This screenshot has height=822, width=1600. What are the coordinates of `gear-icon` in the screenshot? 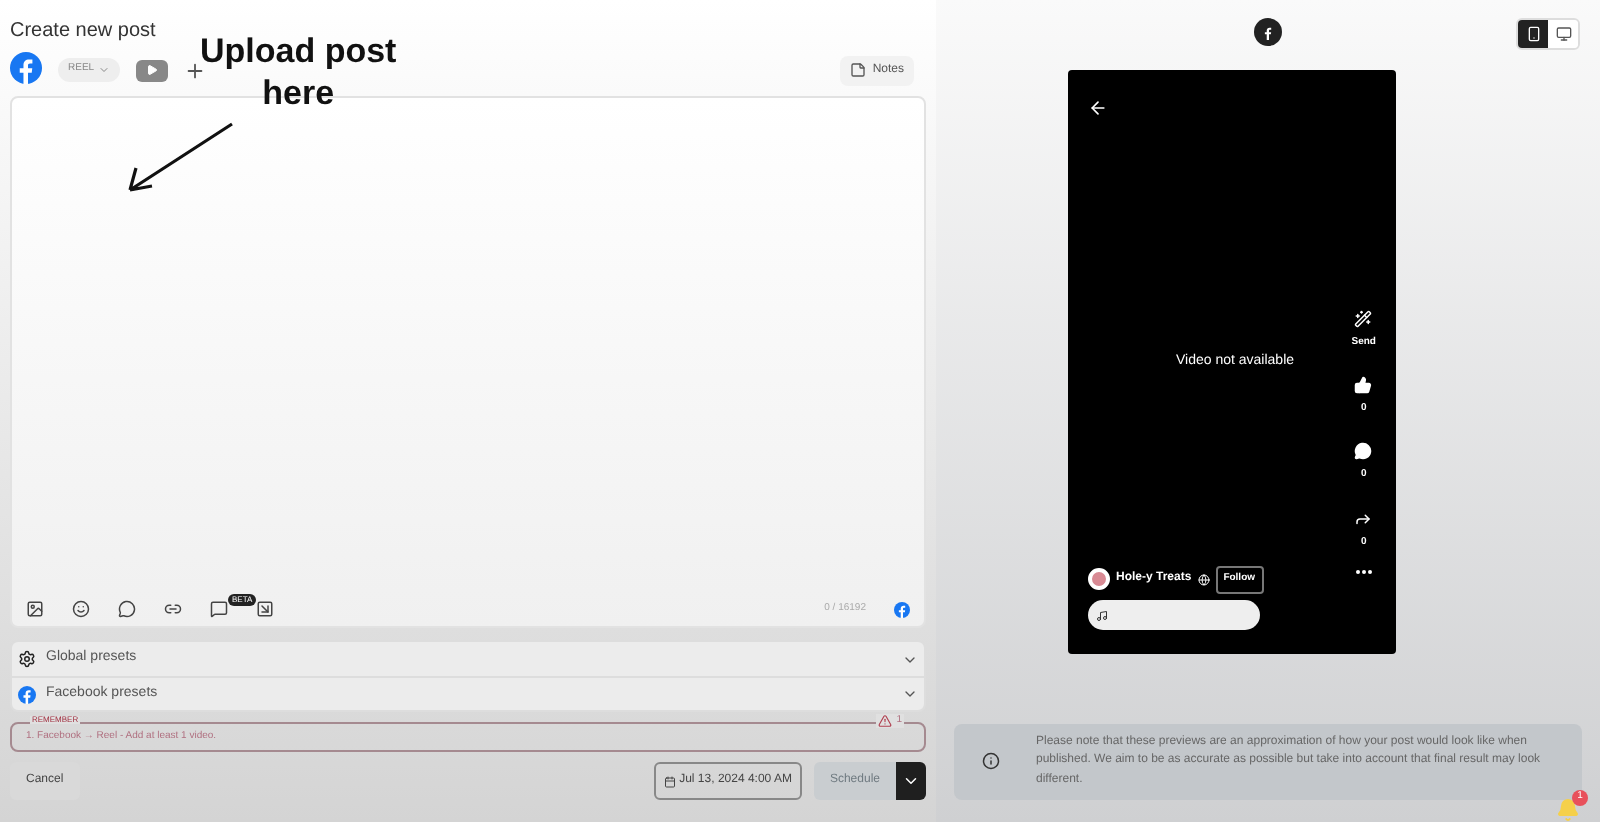 It's located at (27, 659).